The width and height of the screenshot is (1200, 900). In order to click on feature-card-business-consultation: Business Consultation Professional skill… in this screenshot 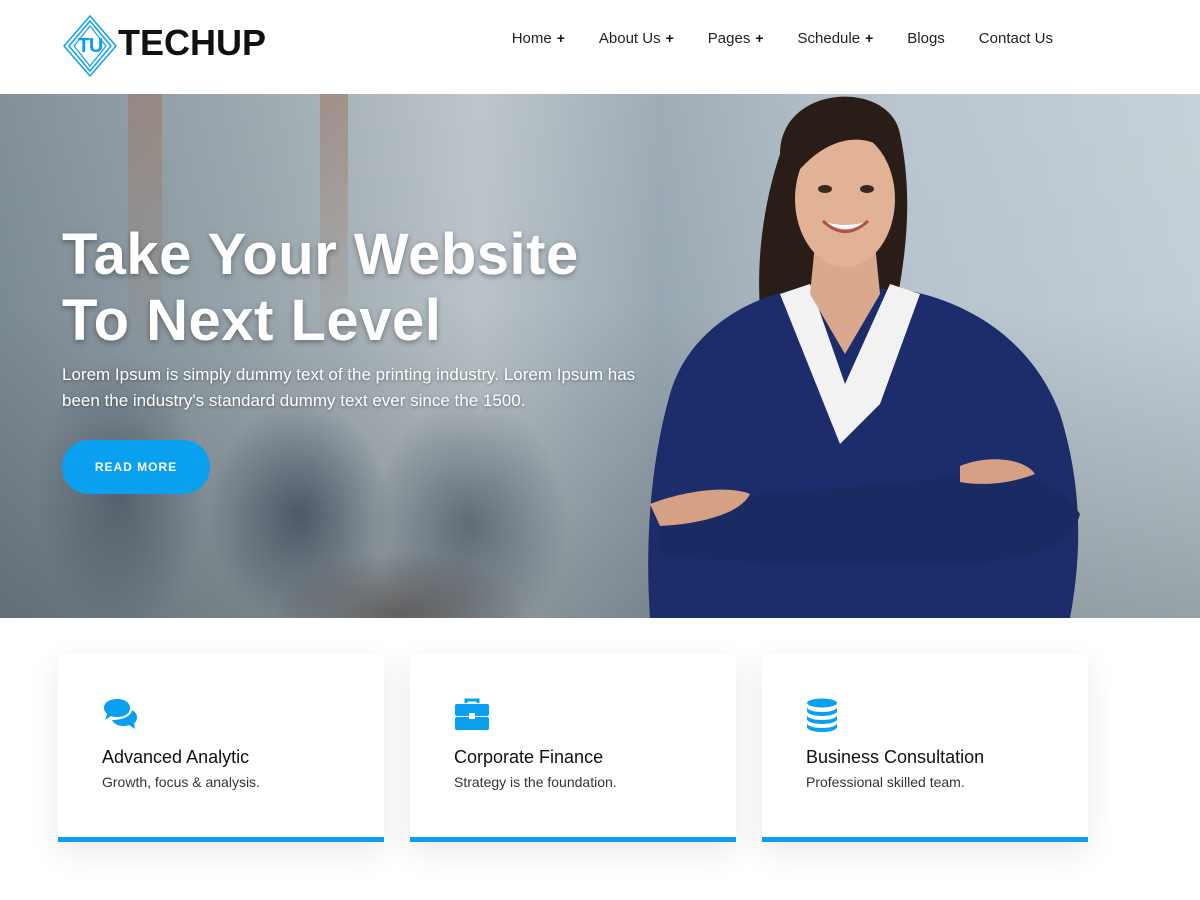, I will do `click(925, 748)`.